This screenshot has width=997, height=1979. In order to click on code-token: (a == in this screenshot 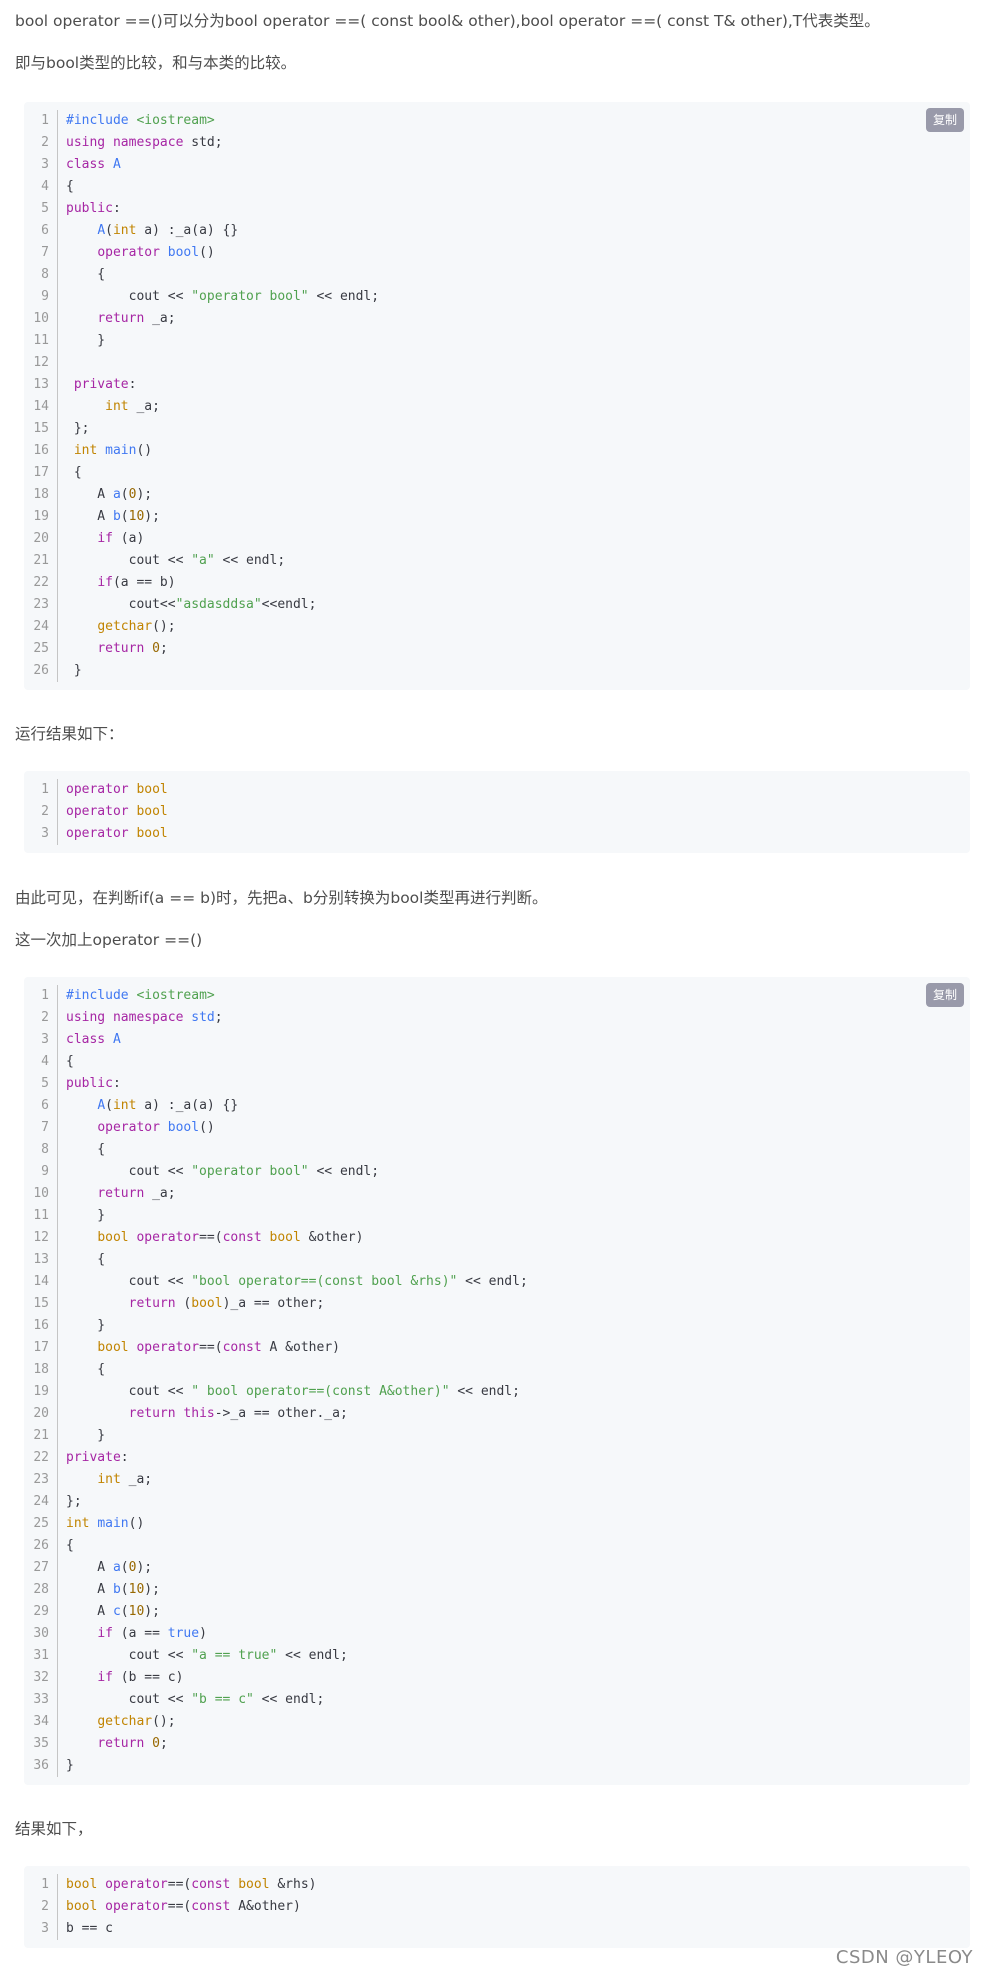, I will do `click(140, 1633)`.